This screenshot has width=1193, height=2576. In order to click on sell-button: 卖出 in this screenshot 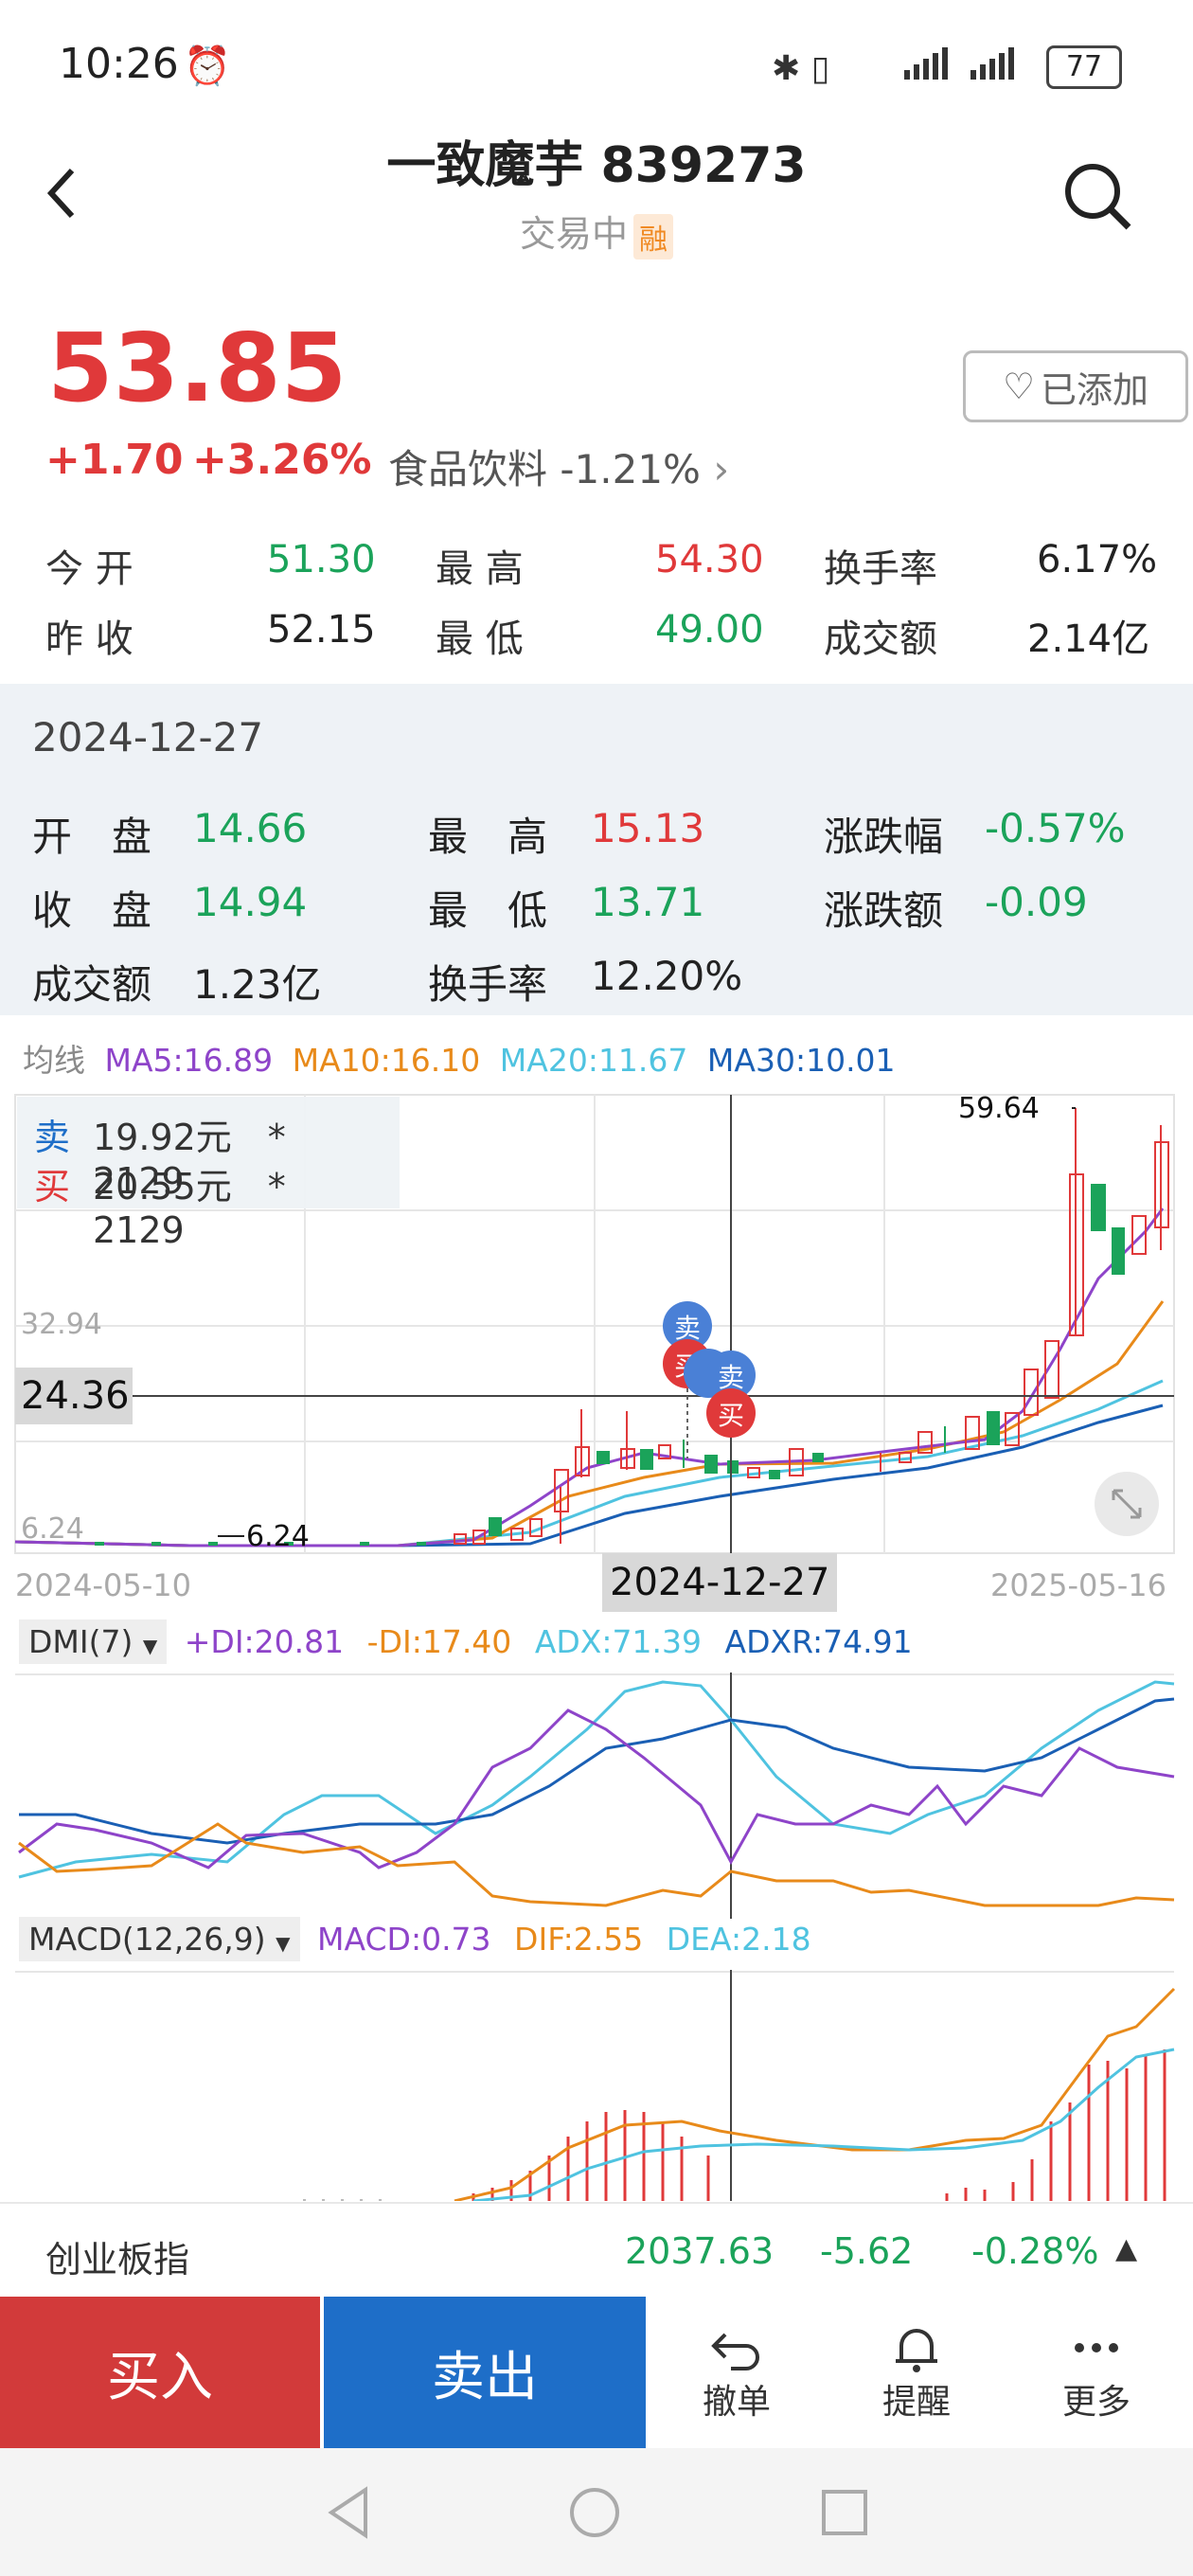, I will do `click(485, 2372)`.